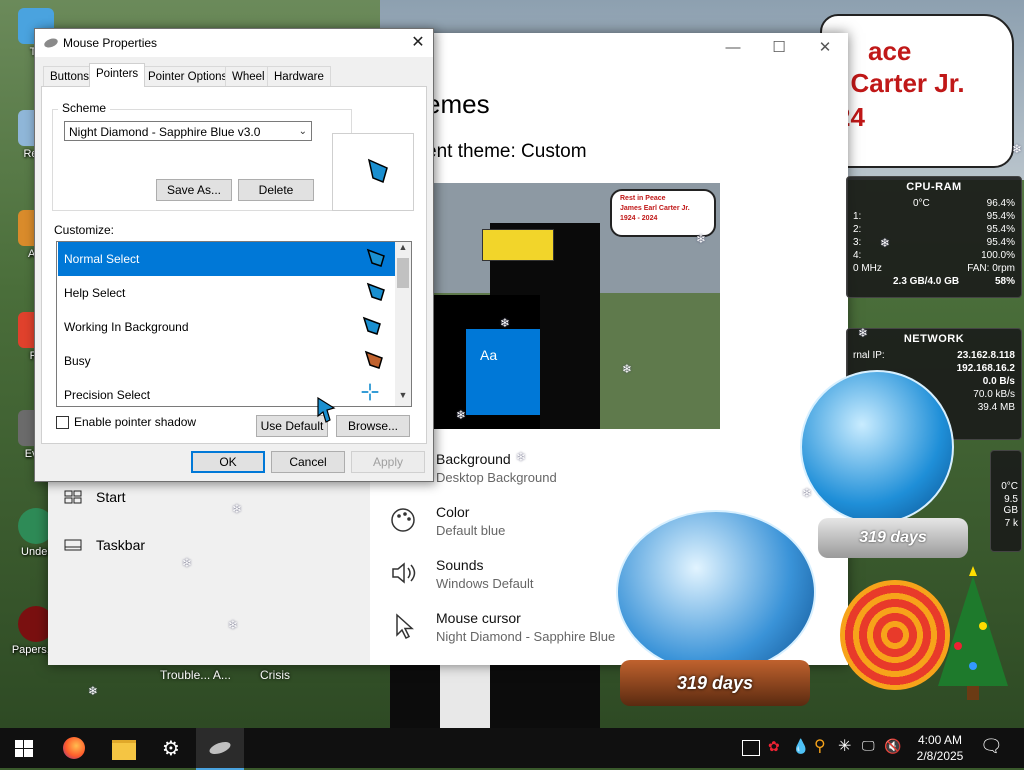  What do you see at coordinates (921, 203) in the screenshot?
I see `cpu-temp: 0°C` at bounding box center [921, 203].